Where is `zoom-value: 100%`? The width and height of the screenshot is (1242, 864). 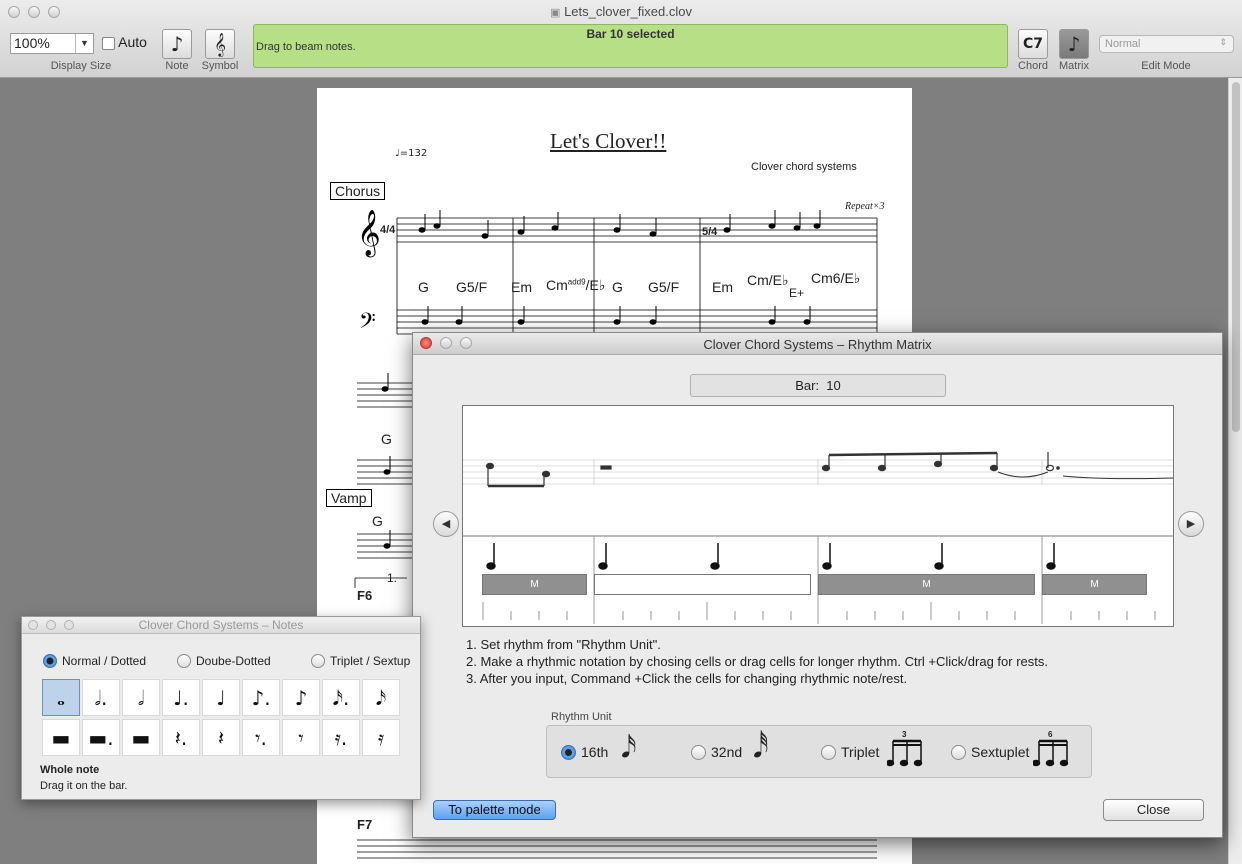 zoom-value: 100% is located at coordinates (32, 43).